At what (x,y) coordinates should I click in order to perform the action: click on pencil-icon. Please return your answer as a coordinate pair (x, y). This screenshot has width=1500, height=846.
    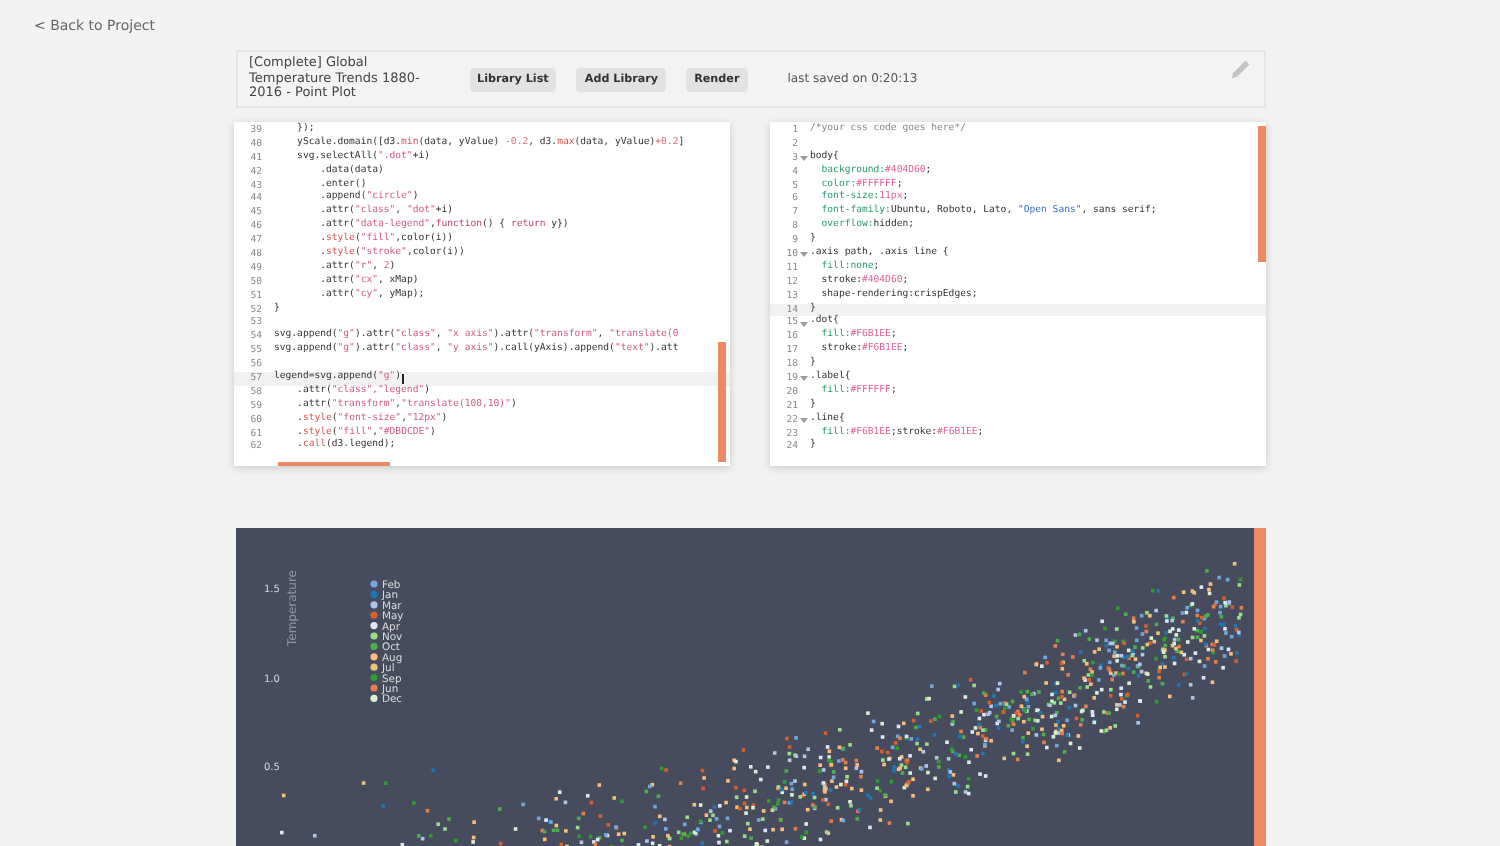
    Looking at the image, I should click on (1240, 69).